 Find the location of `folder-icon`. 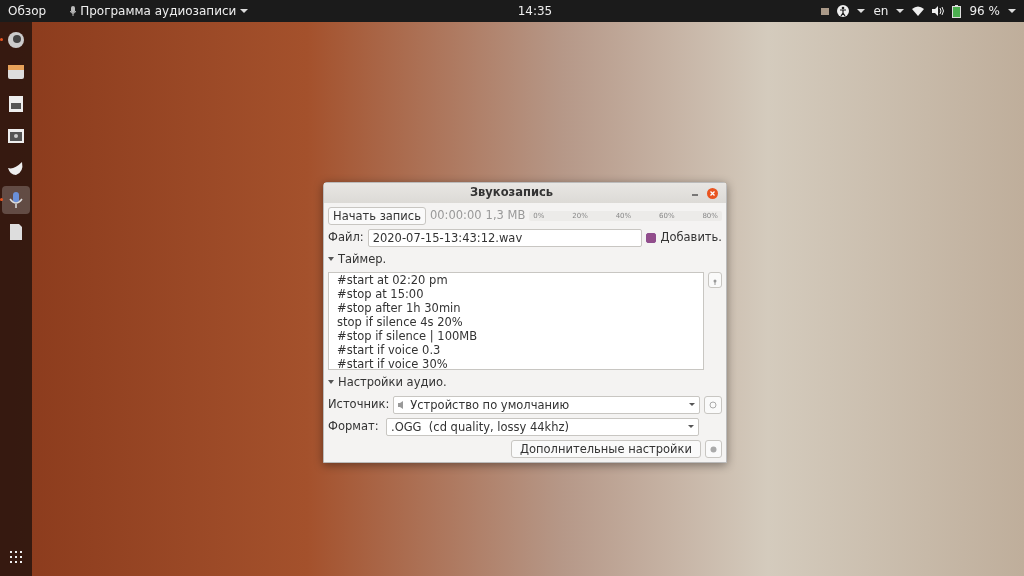

folder-icon is located at coordinates (825, 11).